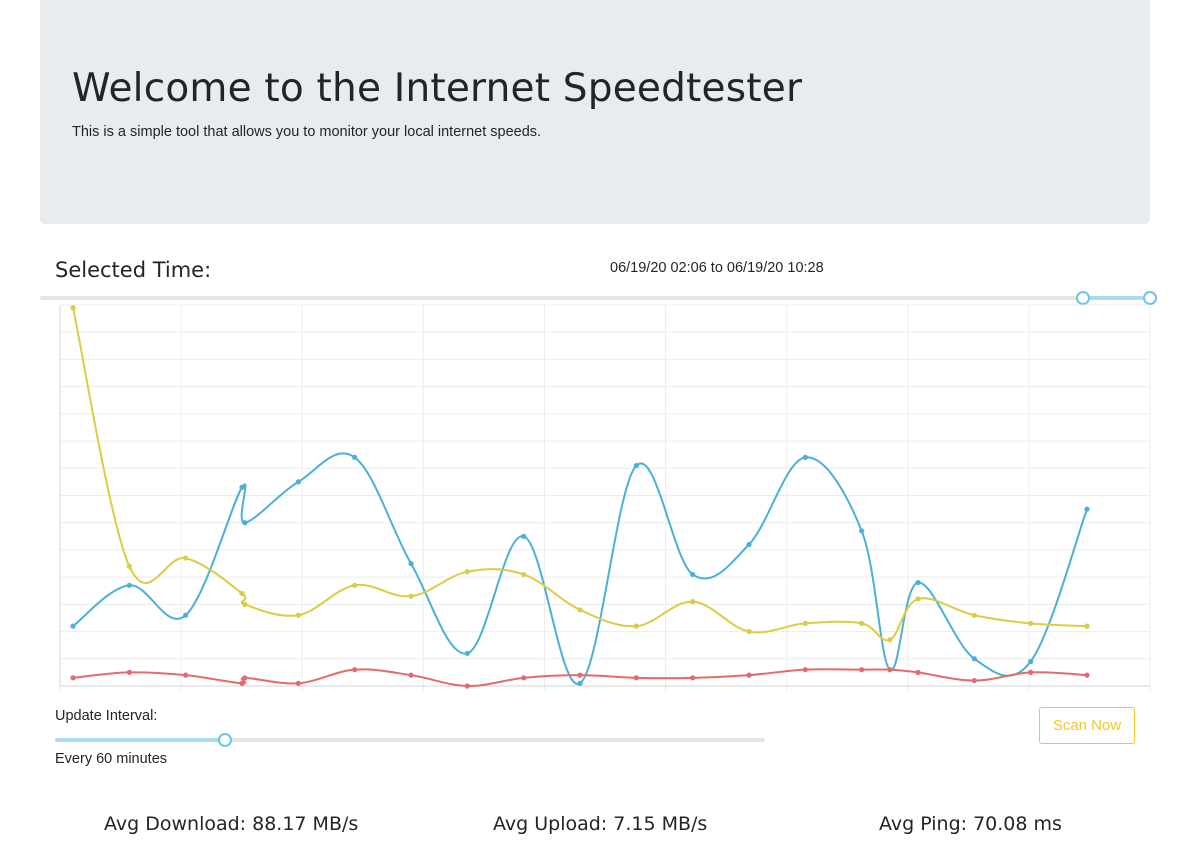 The height and width of the screenshot is (867, 1186). Describe the element at coordinates (600, 824) in the screenshot. I see `avg-upload-stat: Avg Upload: 7.15 MB/s` at that location.